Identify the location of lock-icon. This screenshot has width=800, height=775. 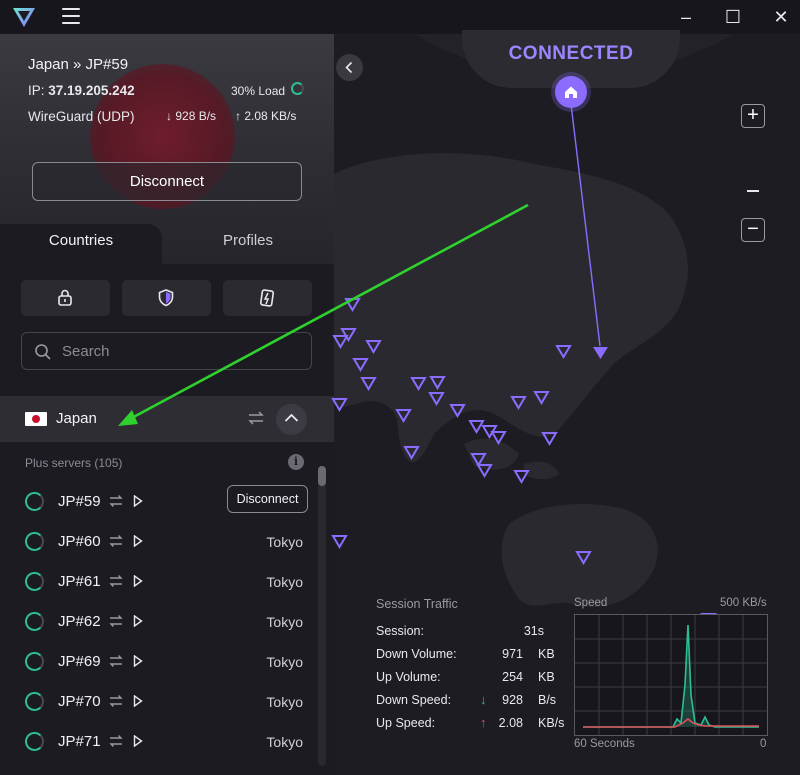
(65, 297).